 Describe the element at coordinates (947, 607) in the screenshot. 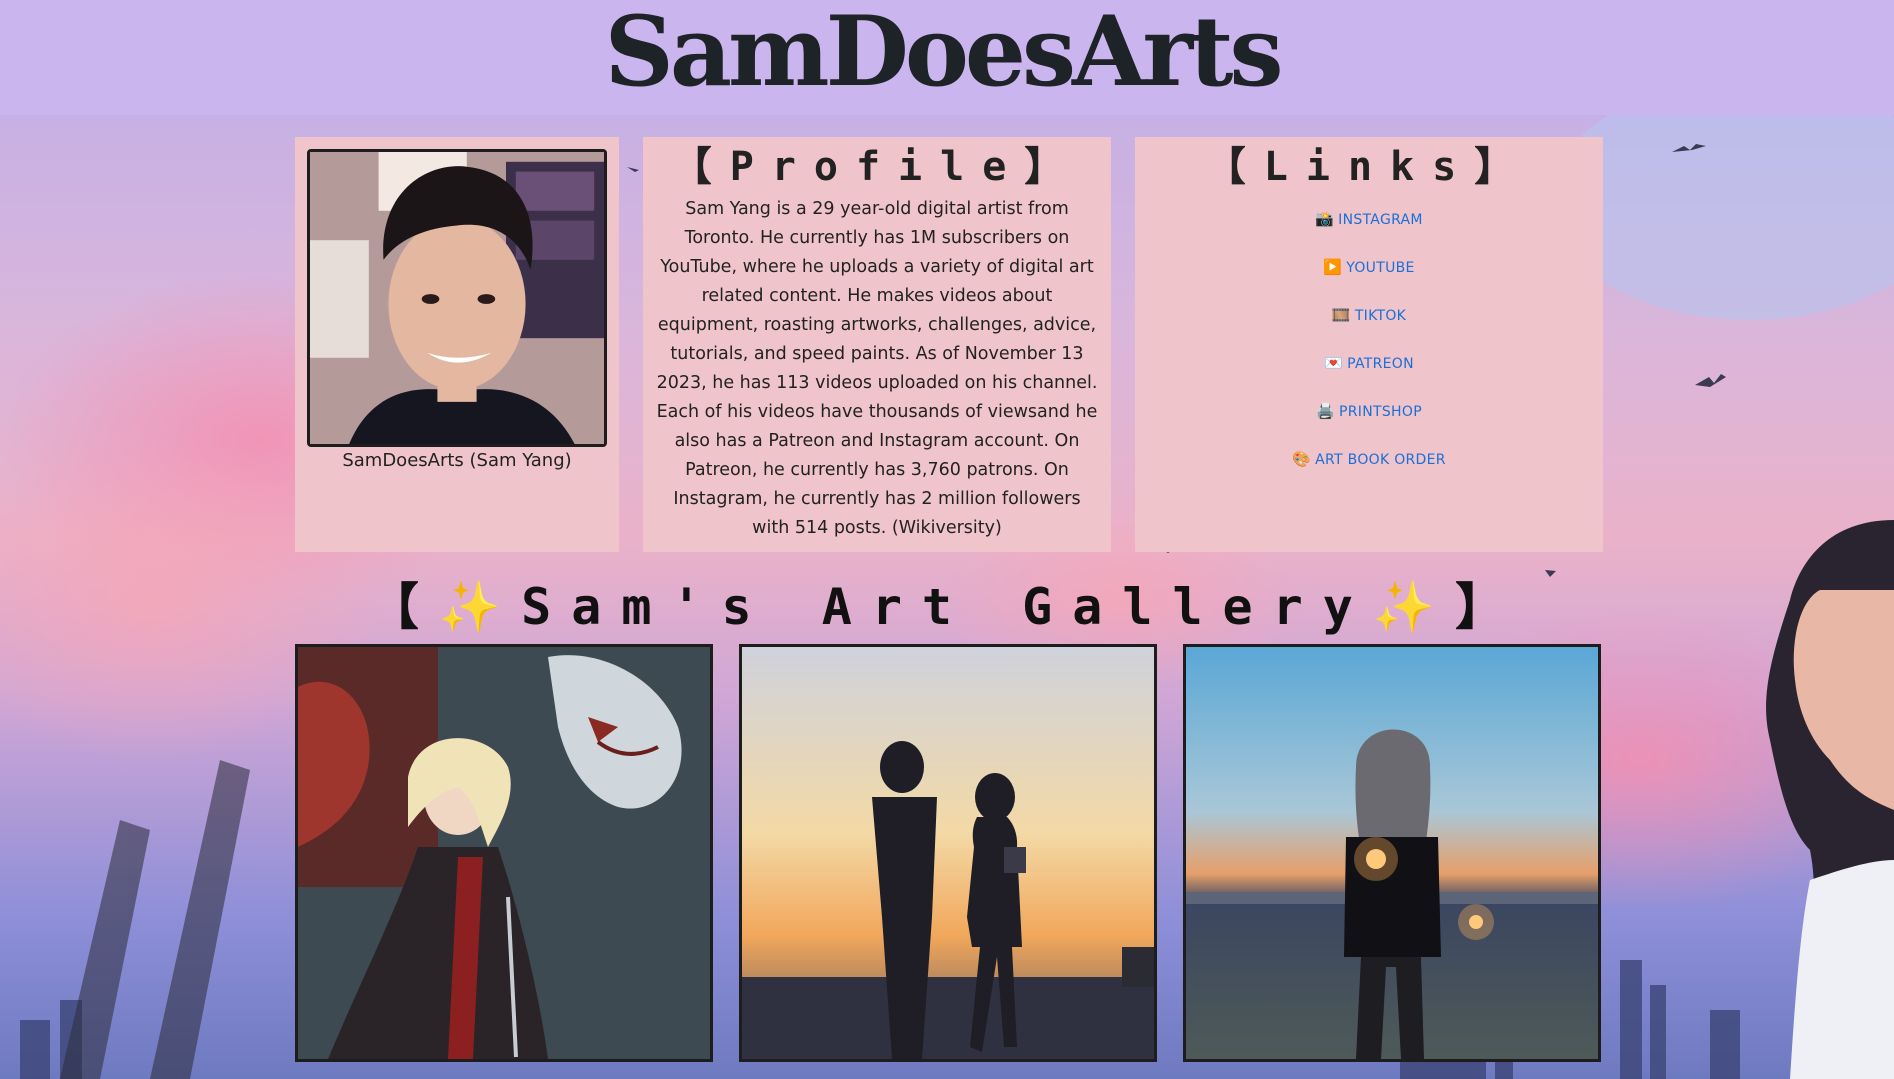

I see `gallery-heading: 【✨Sam's Art Gallery✨】` at that location.